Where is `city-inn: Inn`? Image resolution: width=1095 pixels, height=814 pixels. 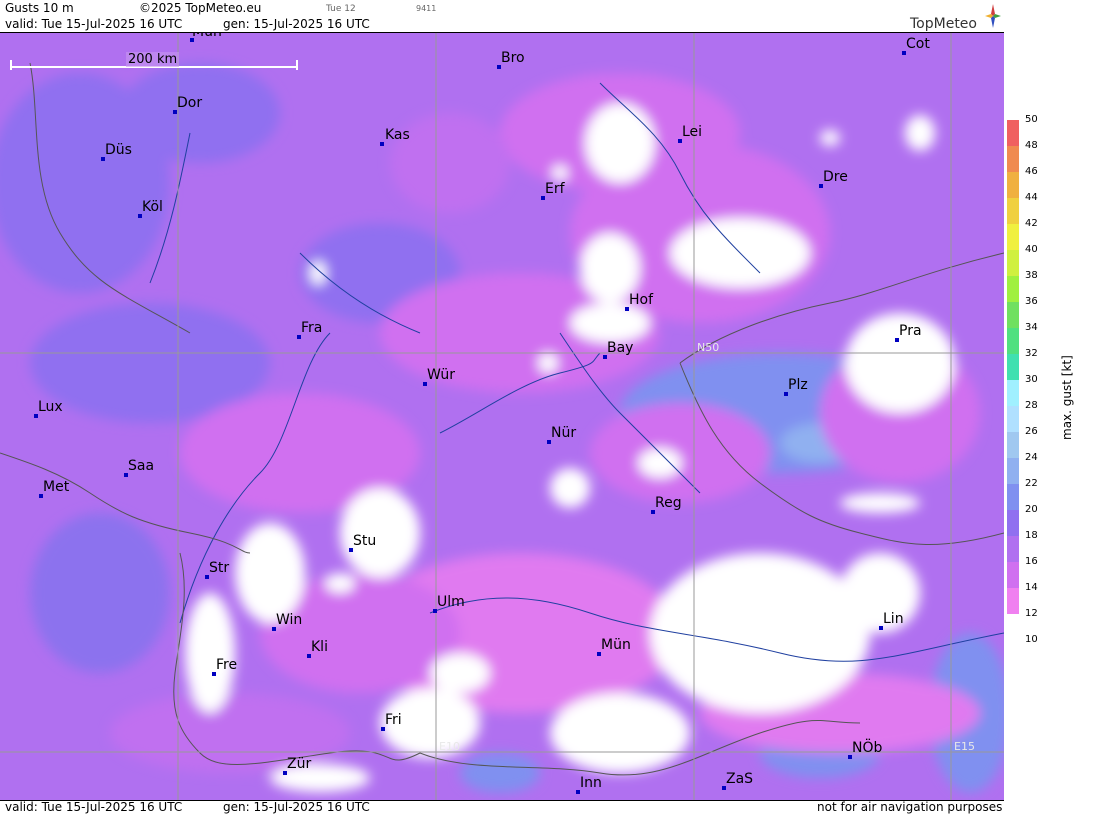 city-inn: Inn is located at coordinates (591, 783).